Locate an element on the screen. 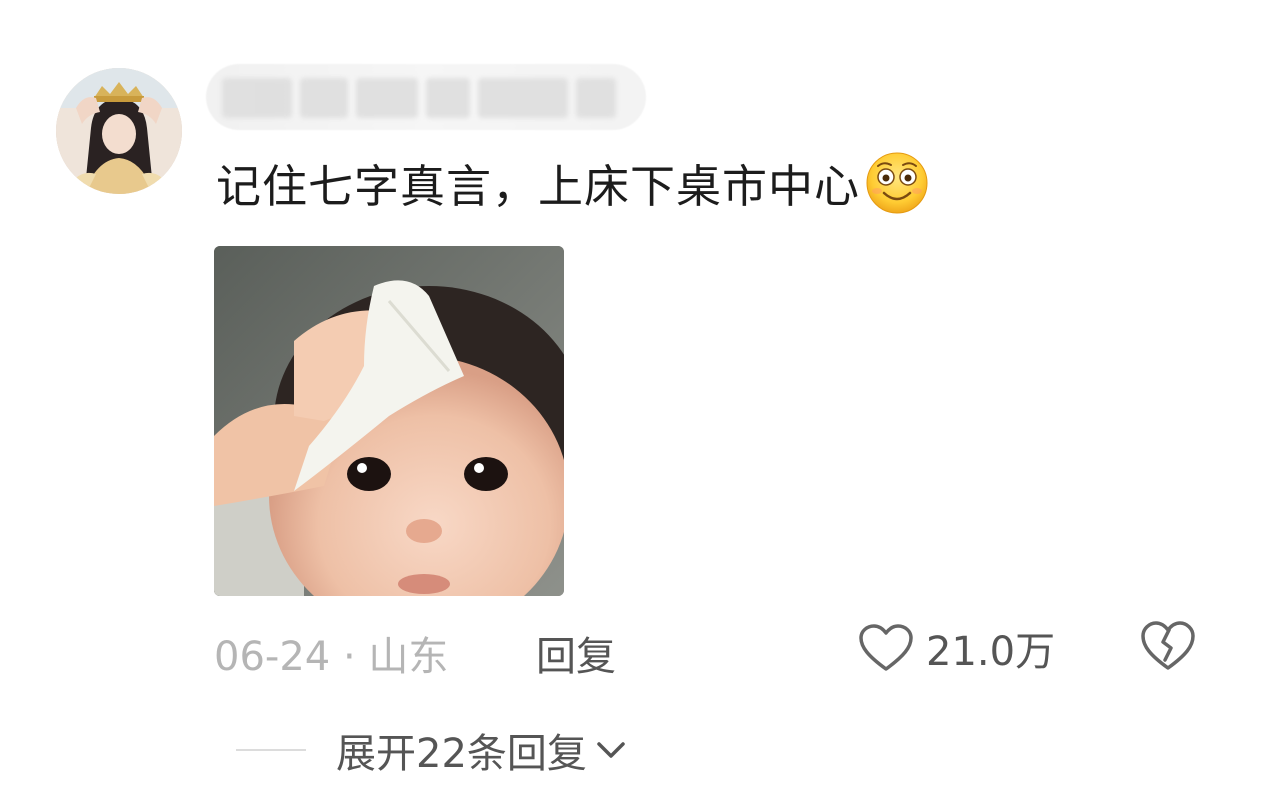 This screenshot has width=1264, height=803. baby-wiping-forehead-sticker-icon is located at coordinates (389, 421).